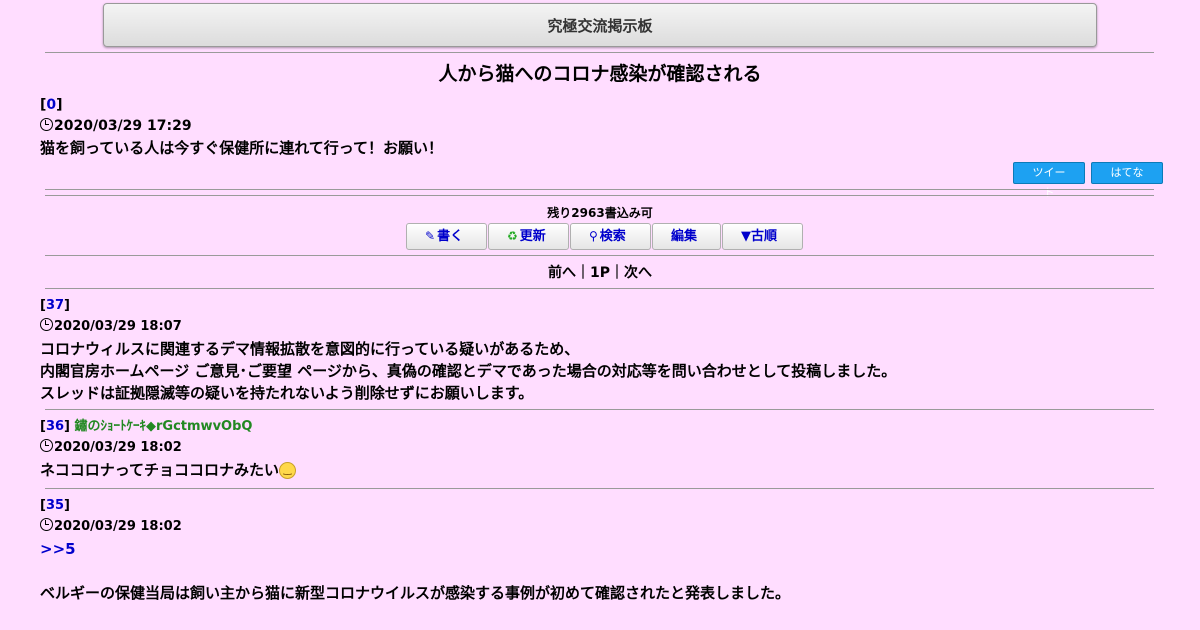  What do you see at coordinates (593, 236) in the screenshot?
I see `magnifier-icon: ⚲` at bounding box center [593, 236].